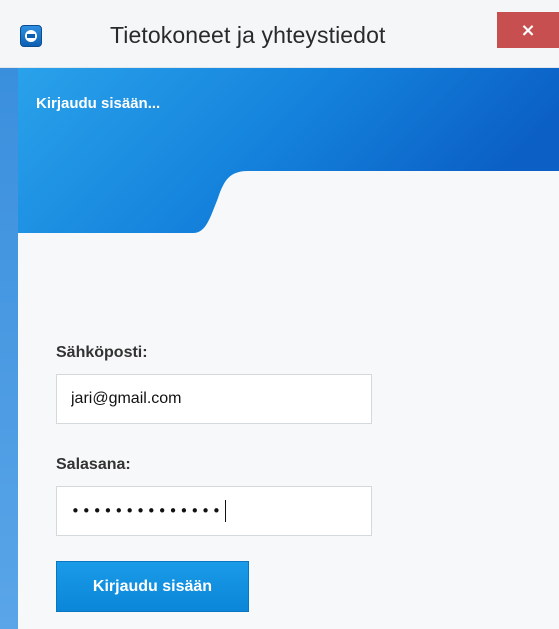  I want to click on title-bar: Tietokoneet ja yhteystiedot ×, so click(279, 34).